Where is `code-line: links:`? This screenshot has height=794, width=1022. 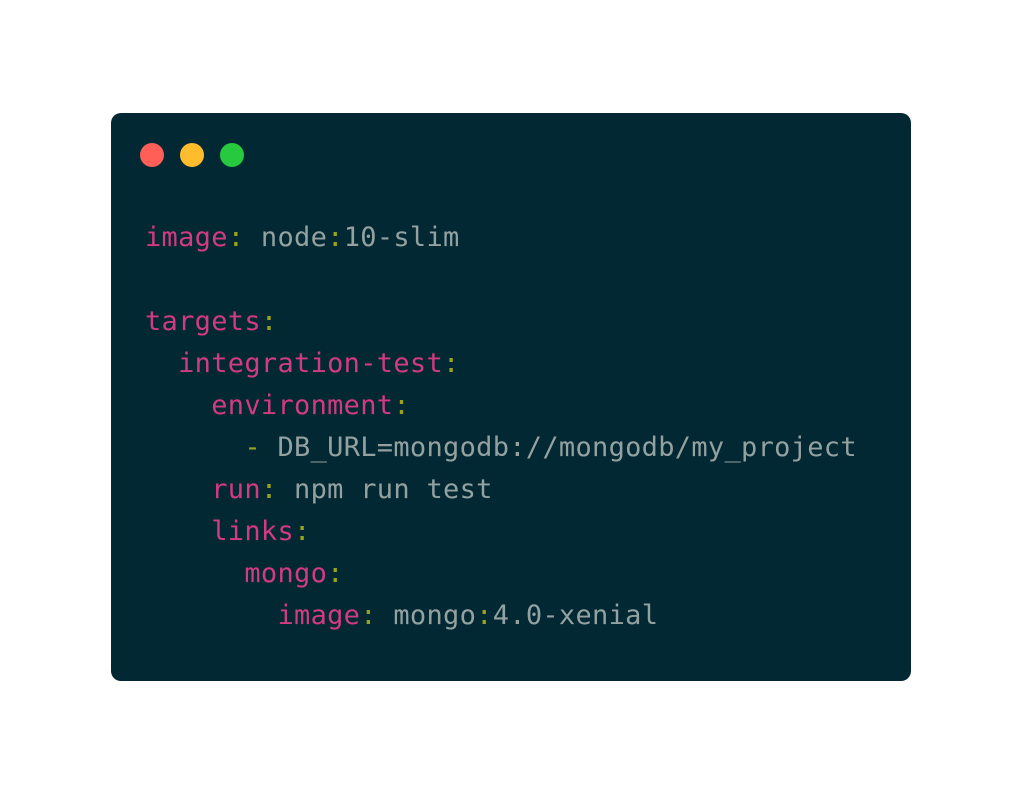 code-line: links: is located at coordinates (501, 532).